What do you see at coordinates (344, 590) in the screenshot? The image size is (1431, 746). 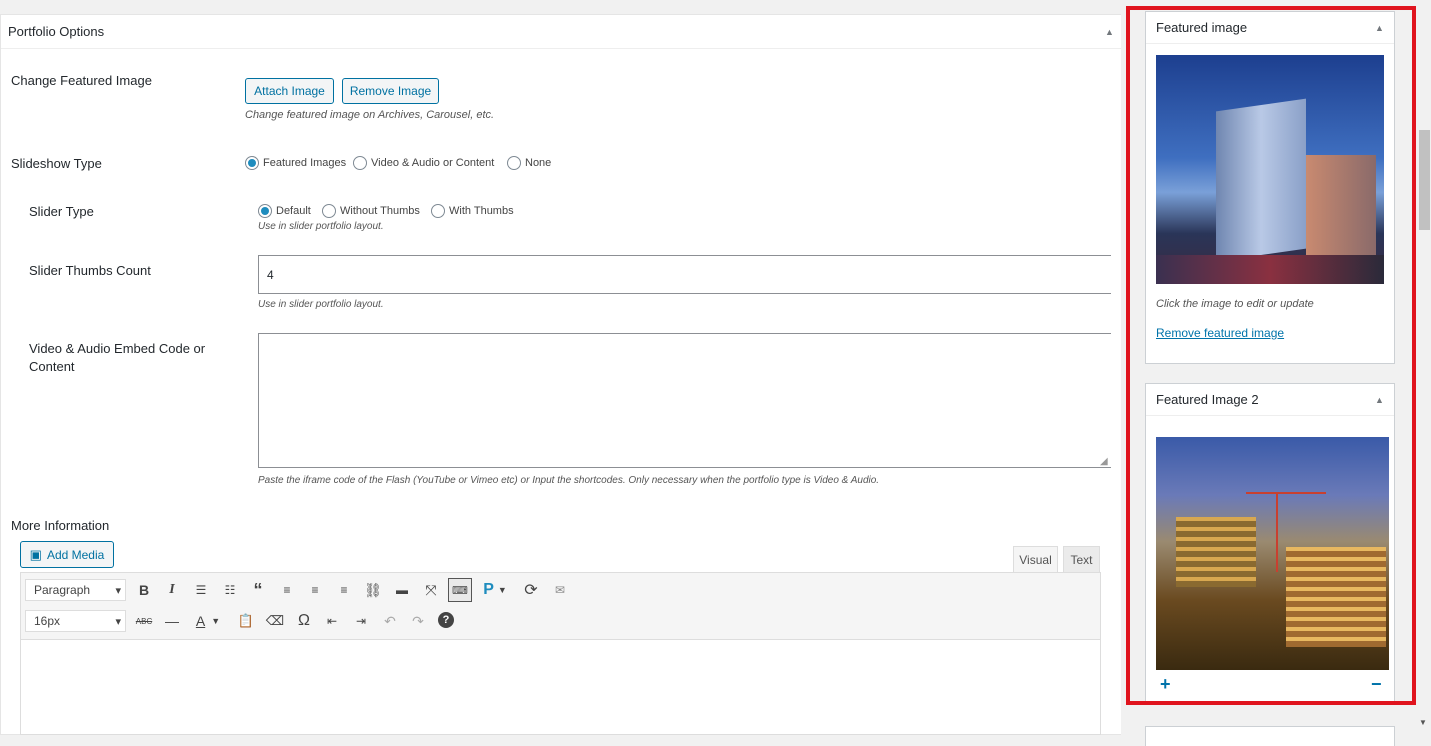 I see `align-right-icon: ≡` at bounding box center [344, 590].